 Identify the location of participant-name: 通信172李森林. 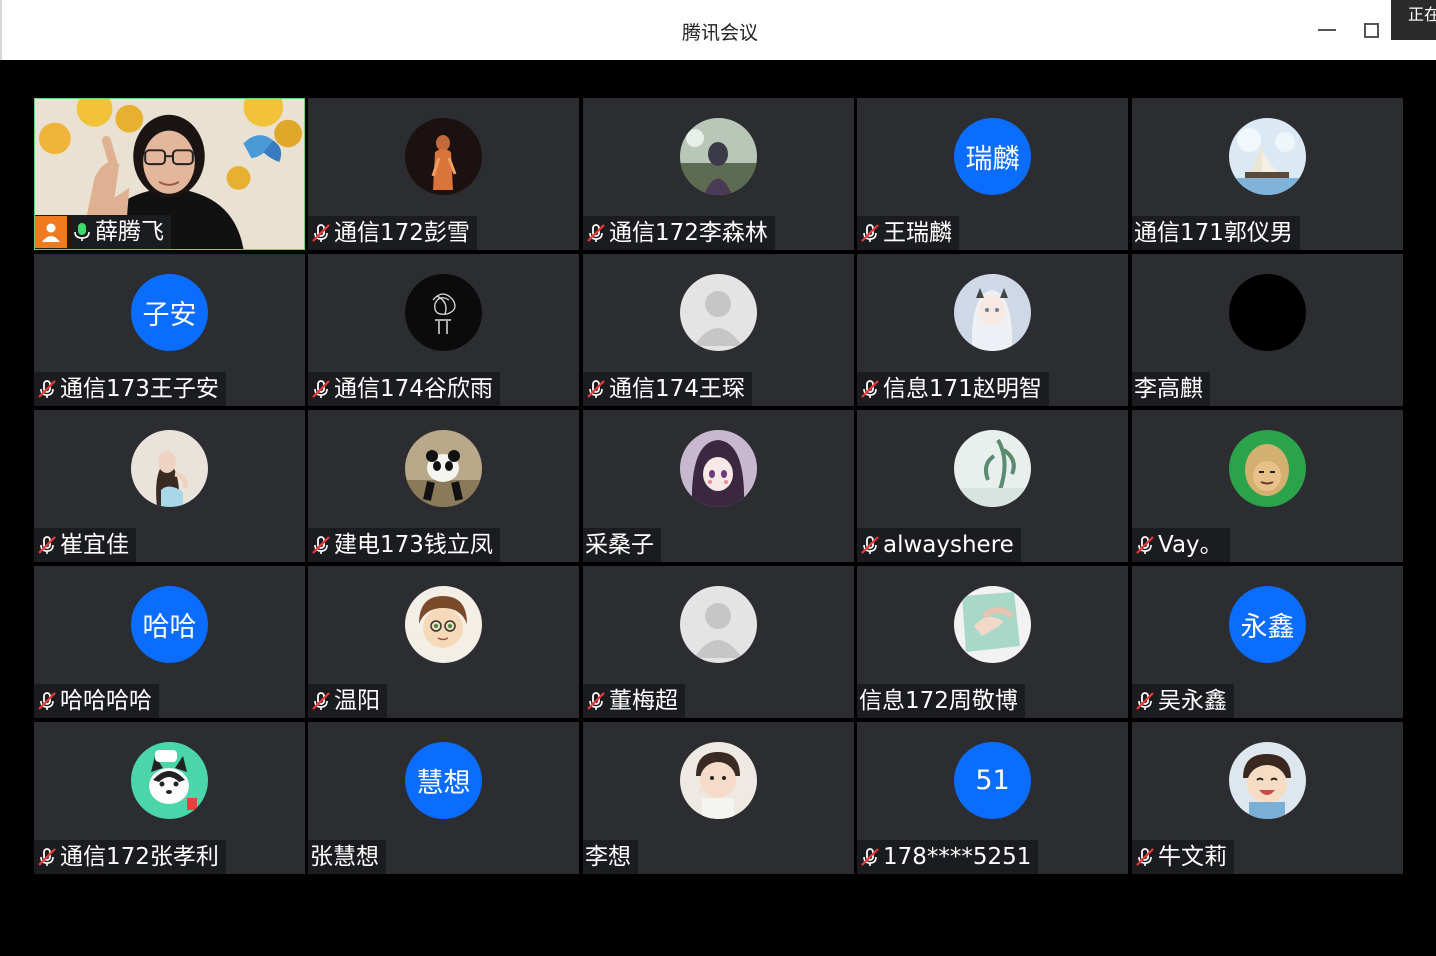
(688, 233).